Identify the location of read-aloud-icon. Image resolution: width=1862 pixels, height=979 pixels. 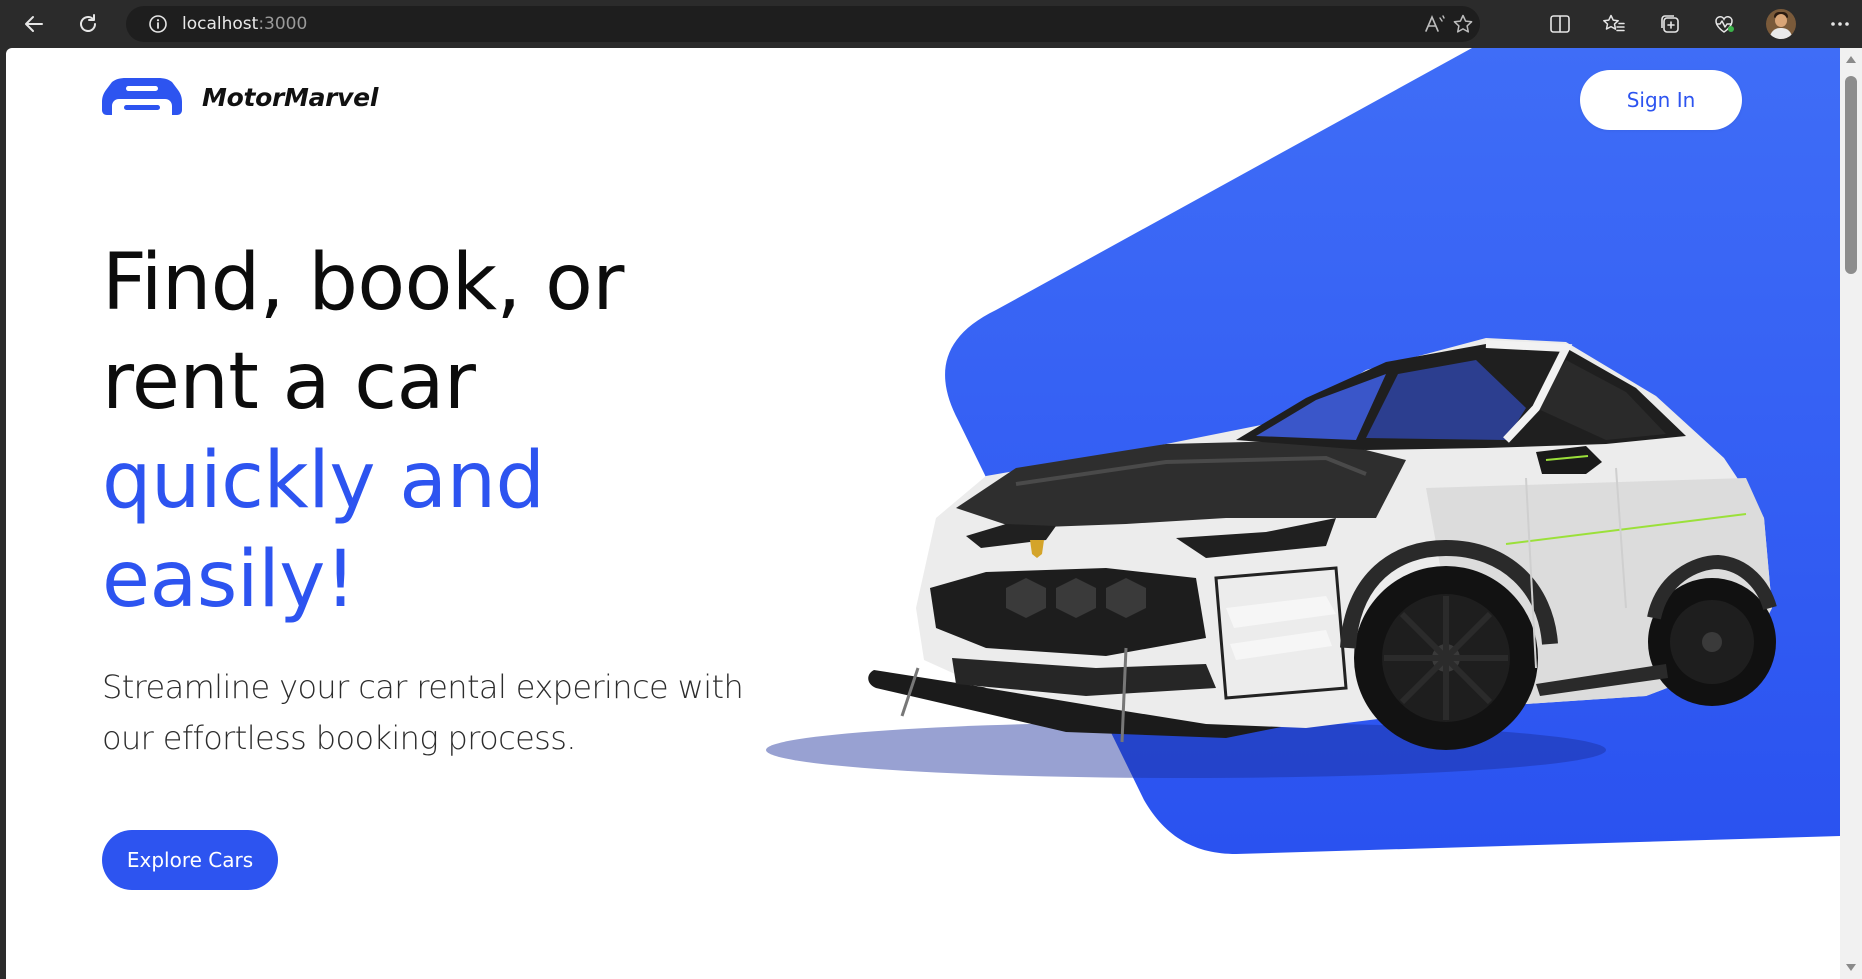
(1435, 23).